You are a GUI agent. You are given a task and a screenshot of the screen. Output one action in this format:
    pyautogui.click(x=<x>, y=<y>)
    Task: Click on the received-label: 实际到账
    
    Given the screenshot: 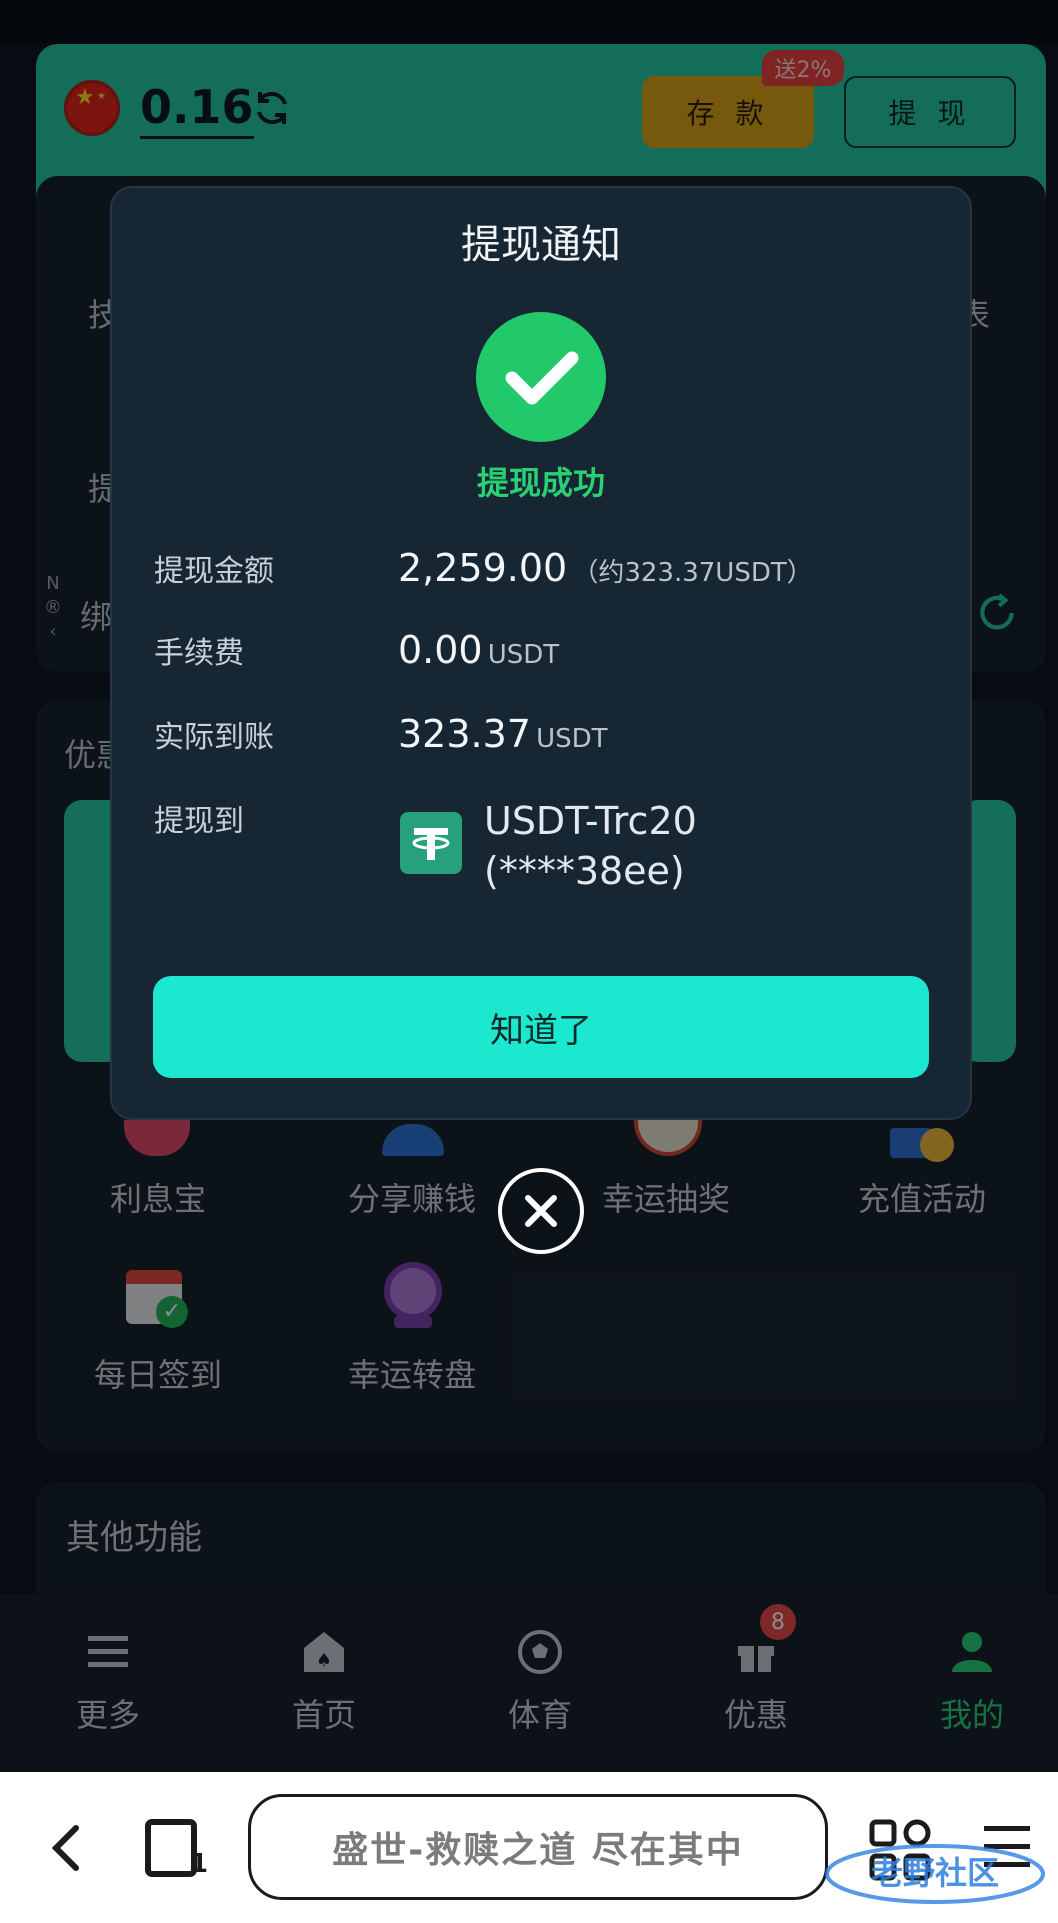 What is the action you would take?
    pyautogui.click(x=214, y=737)
    